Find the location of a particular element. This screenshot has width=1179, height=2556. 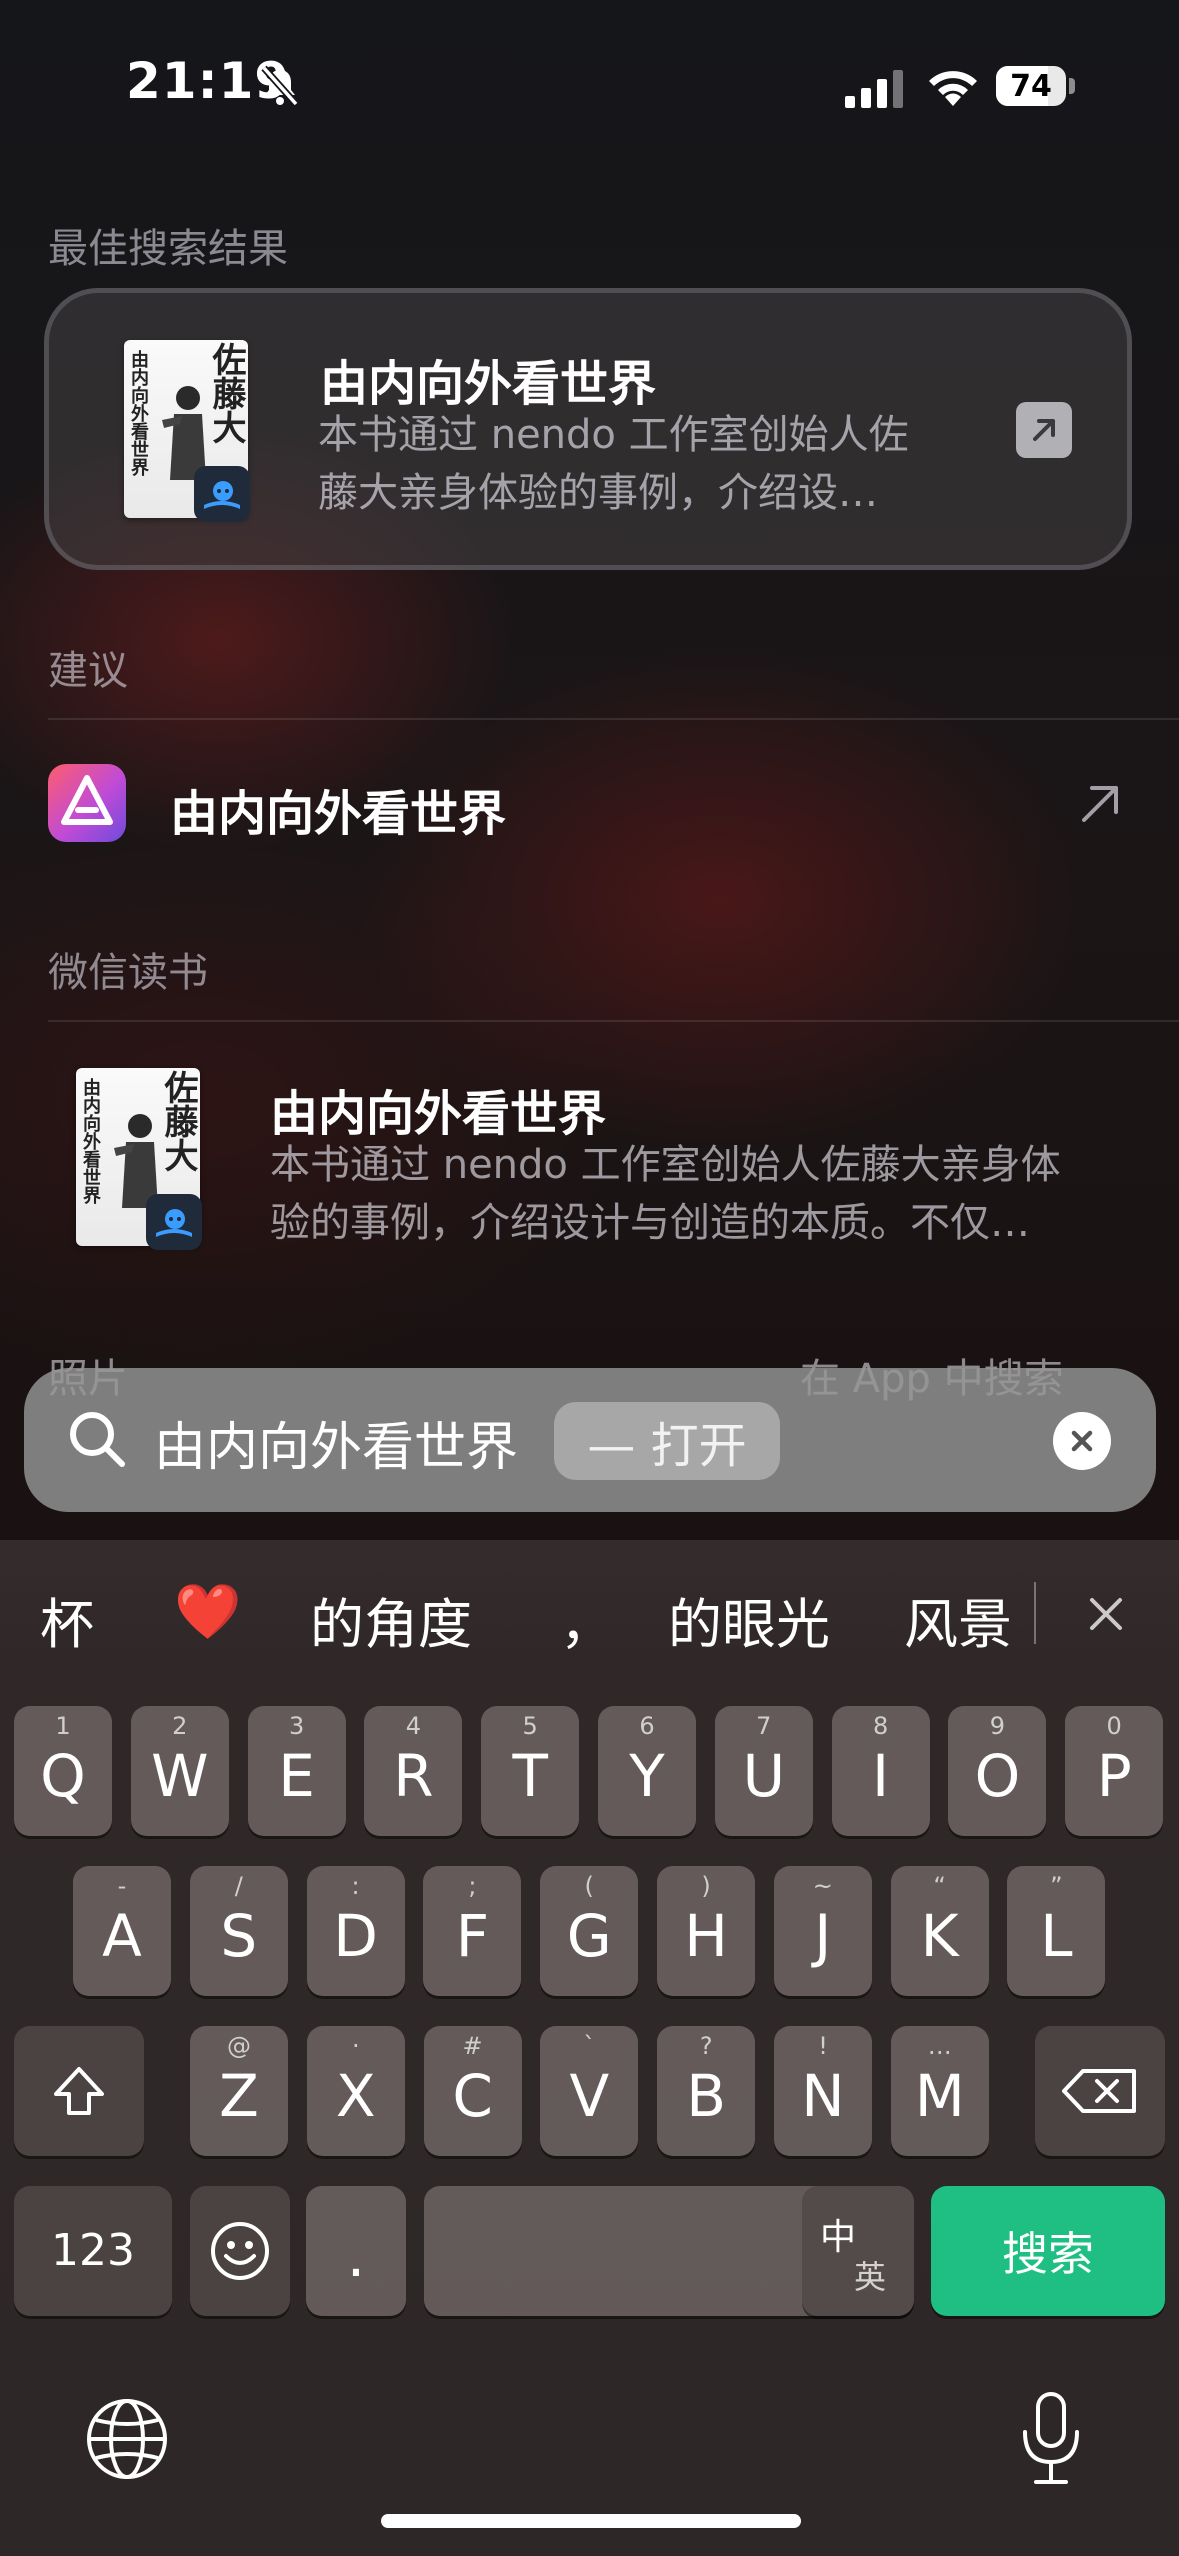

key-label: F is located at coordinates (472, 1936).